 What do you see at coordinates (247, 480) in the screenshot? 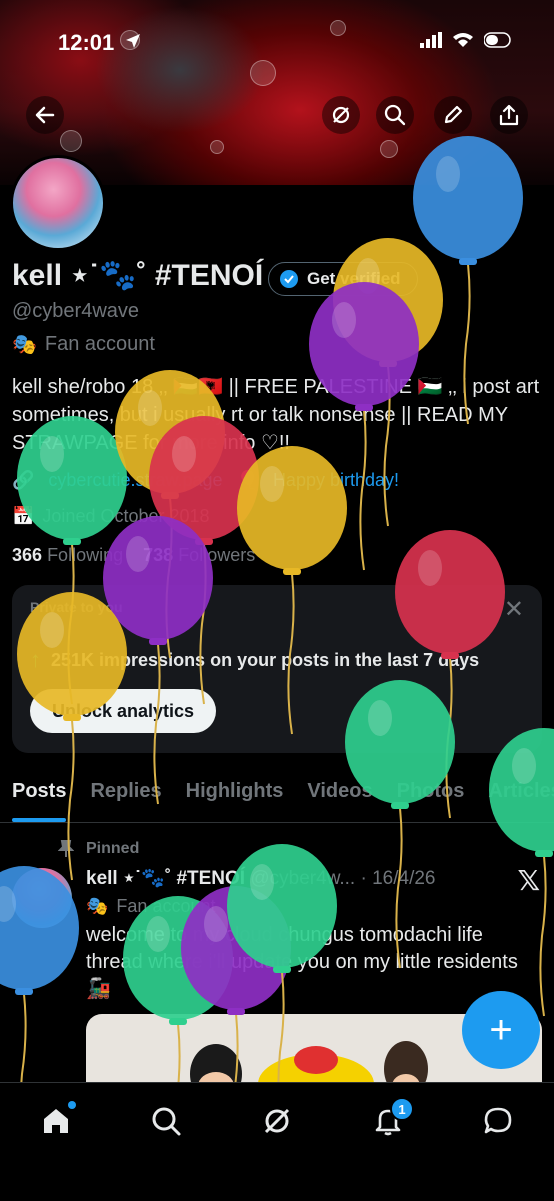
I see `balloon-icon: 🎈` at bounding box center [247, 480].